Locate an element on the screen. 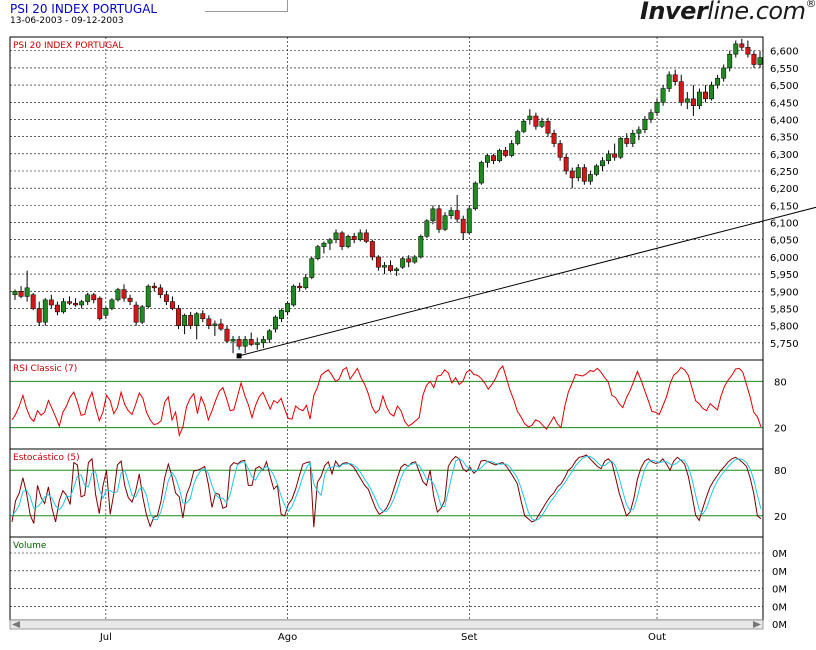  price-tick-label: 5,900 is located at coordinates (784, 292).